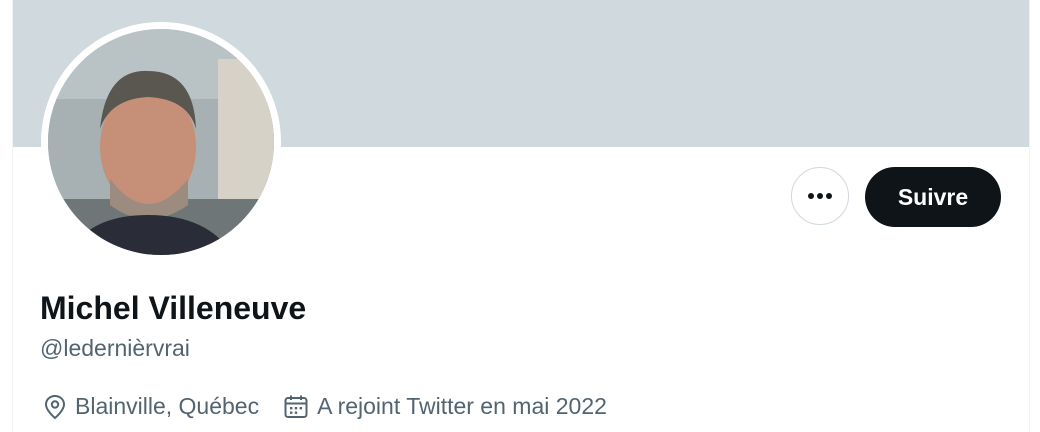 The height and width of the screenshot is (432, 1040). Describe the element at coordinates (296, 406) in the screenshot. I see `calendar-icon` at that location.